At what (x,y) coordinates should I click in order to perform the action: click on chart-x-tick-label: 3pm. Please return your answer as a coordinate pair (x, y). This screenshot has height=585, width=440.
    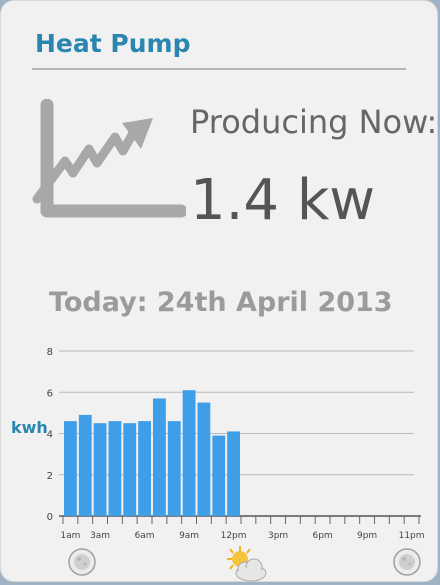
    Looking at the image, I should click on (278, 536).